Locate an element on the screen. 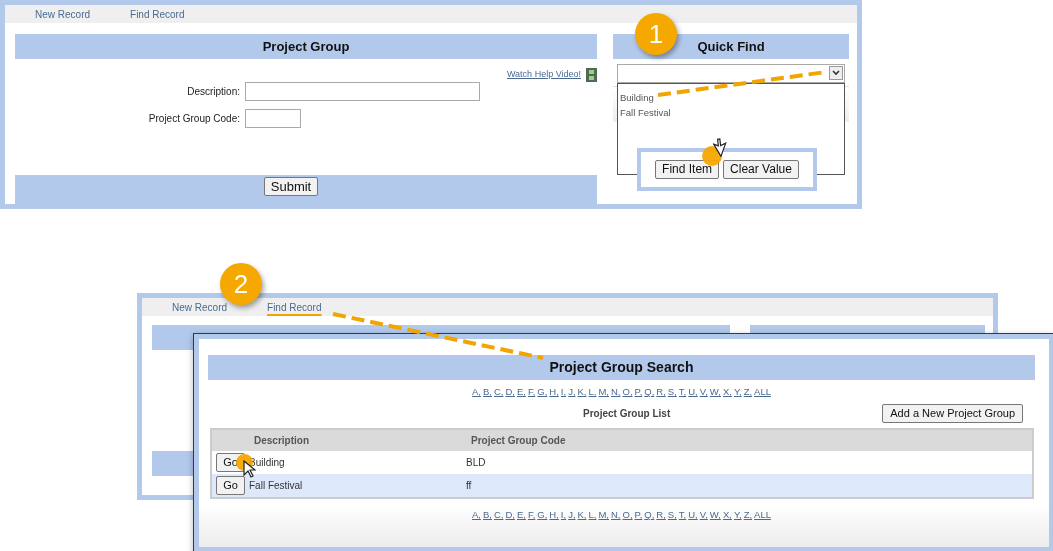 This screenshot has height=551, width=1053. table-cell-text: BLD is located at coordinates (475, 463).